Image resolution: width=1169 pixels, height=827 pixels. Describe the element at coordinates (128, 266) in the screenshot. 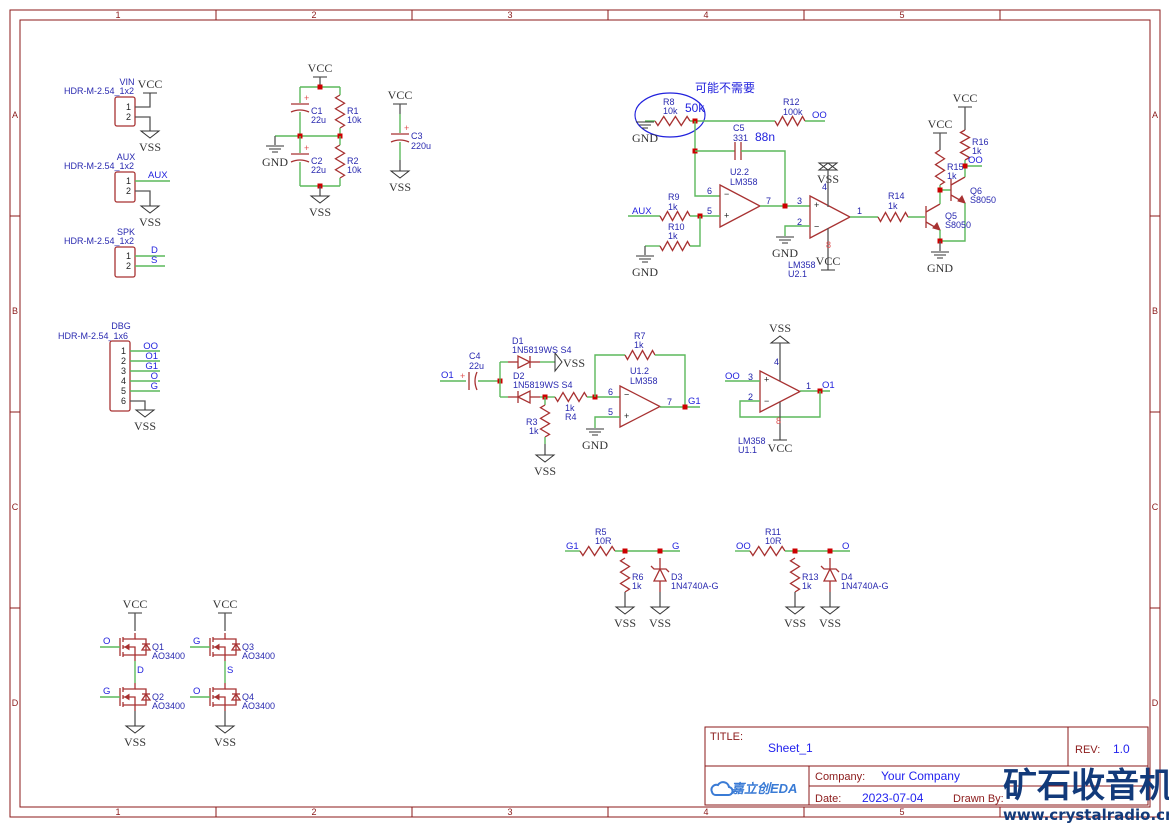

I see `pin-number: 2` at that location.